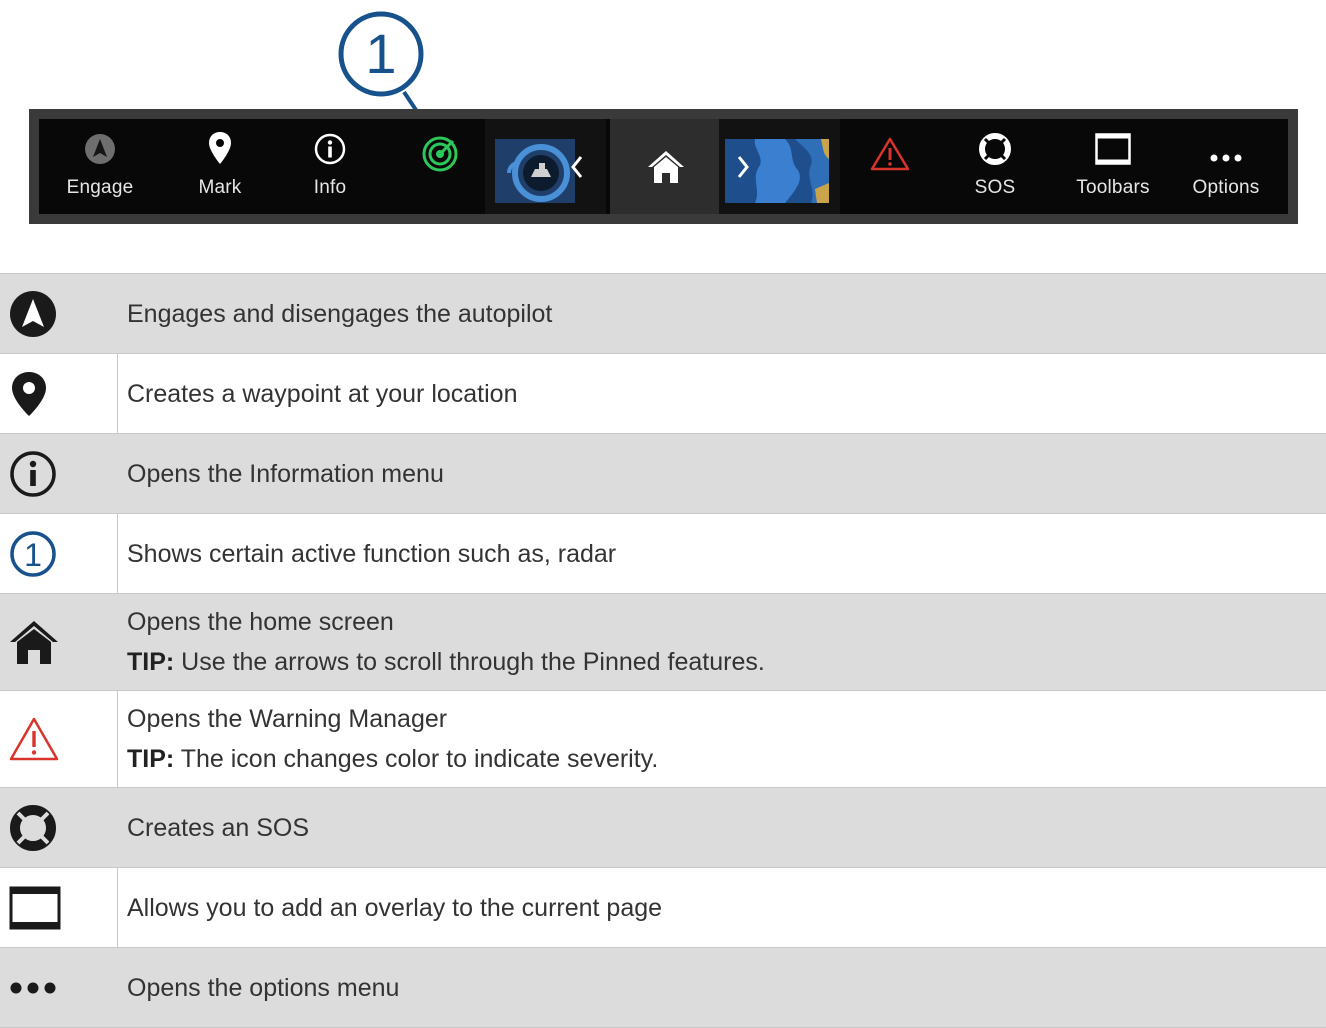 The image size is (1326, 1028). What do you see at coordinates (330, 166) in the screenshot?
I see `info-button: Info` at bounding box center [330, 166].